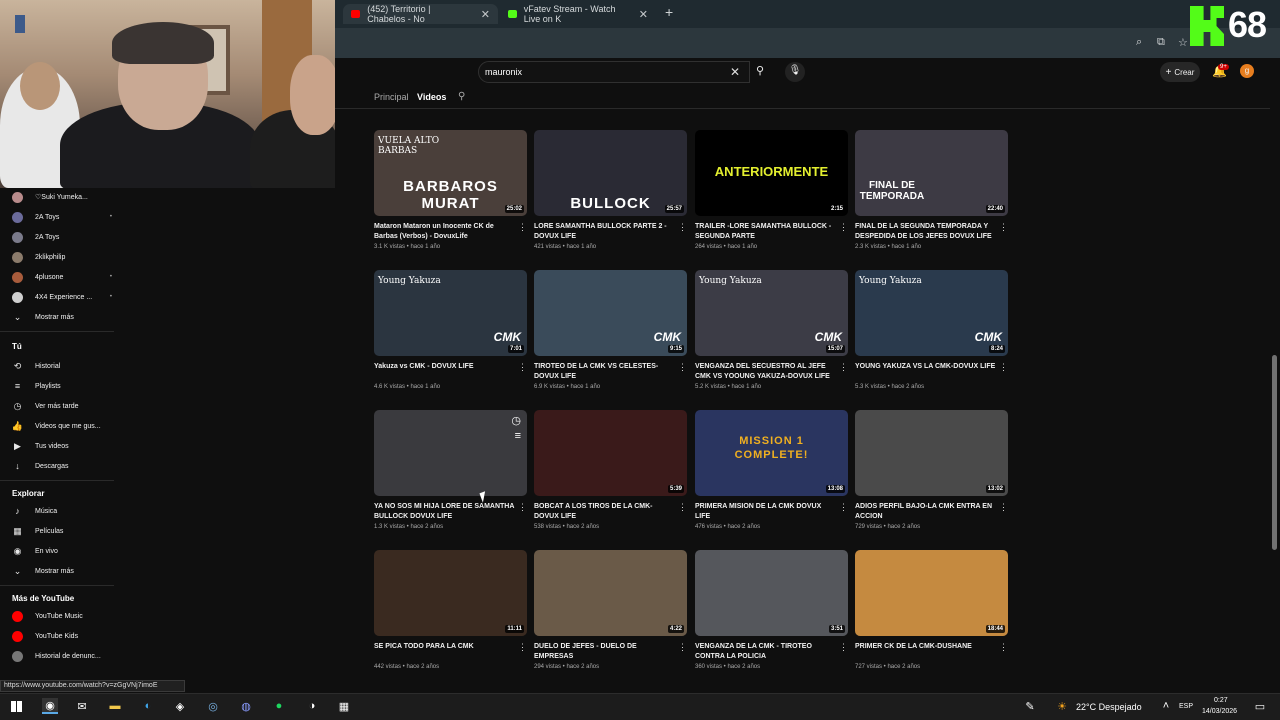 Image resolution: width=1280 pixels, height=720 pixels. Describe the element at coordinates (516, 420) in the screenshot. I see `watch-later-icon: ◷` at that location.